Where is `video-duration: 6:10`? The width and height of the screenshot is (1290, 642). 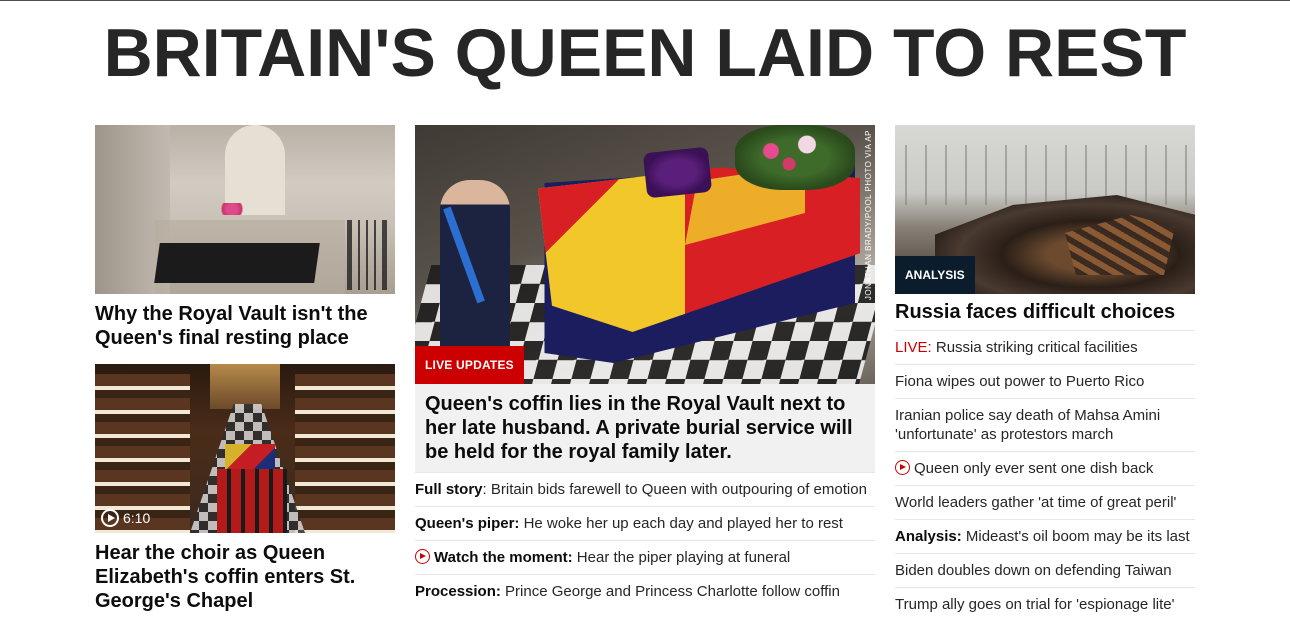
video-duration: 6:10 is located at coordinates (137, 518).